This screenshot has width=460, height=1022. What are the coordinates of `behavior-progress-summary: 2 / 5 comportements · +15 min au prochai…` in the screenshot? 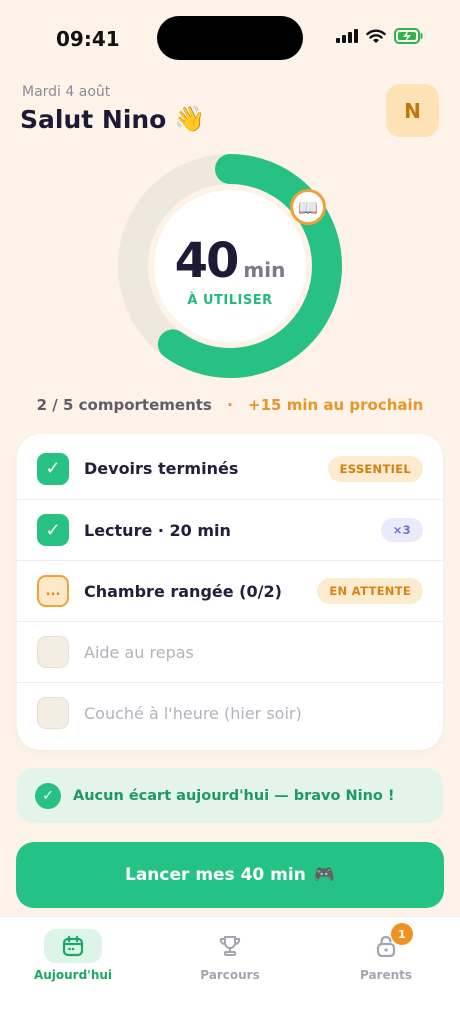 It's located at (230, 405).